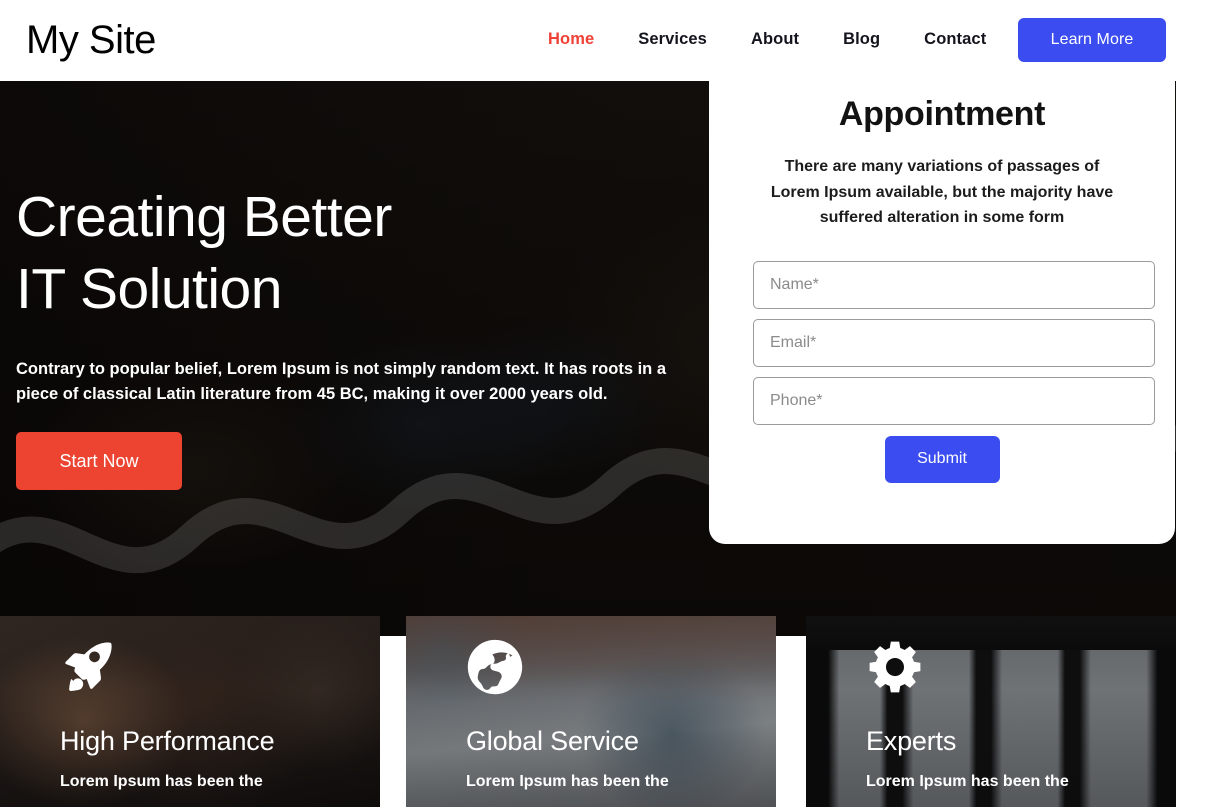 This screenshot has width=1218, height=807. What do you see at coordinates (954, 371) in the screenshot?
I see `appointment-form: Submit` at bounding box center [954, 371].